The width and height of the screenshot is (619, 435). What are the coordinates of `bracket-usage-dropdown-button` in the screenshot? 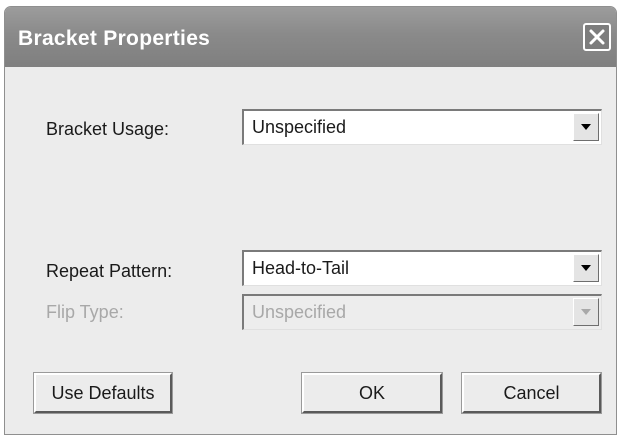 It's located at (586, 127).